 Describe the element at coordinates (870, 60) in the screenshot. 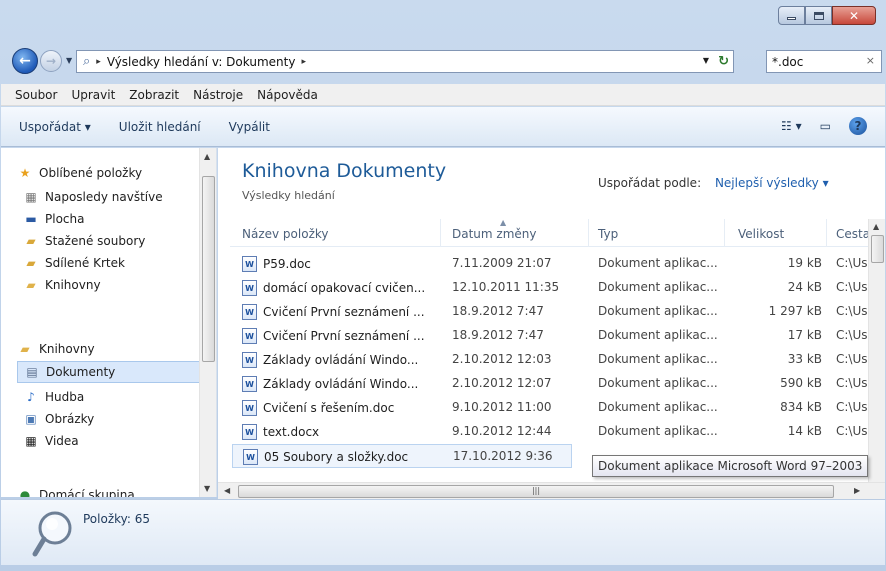

I see `clear-search-icon: ×` at that location.